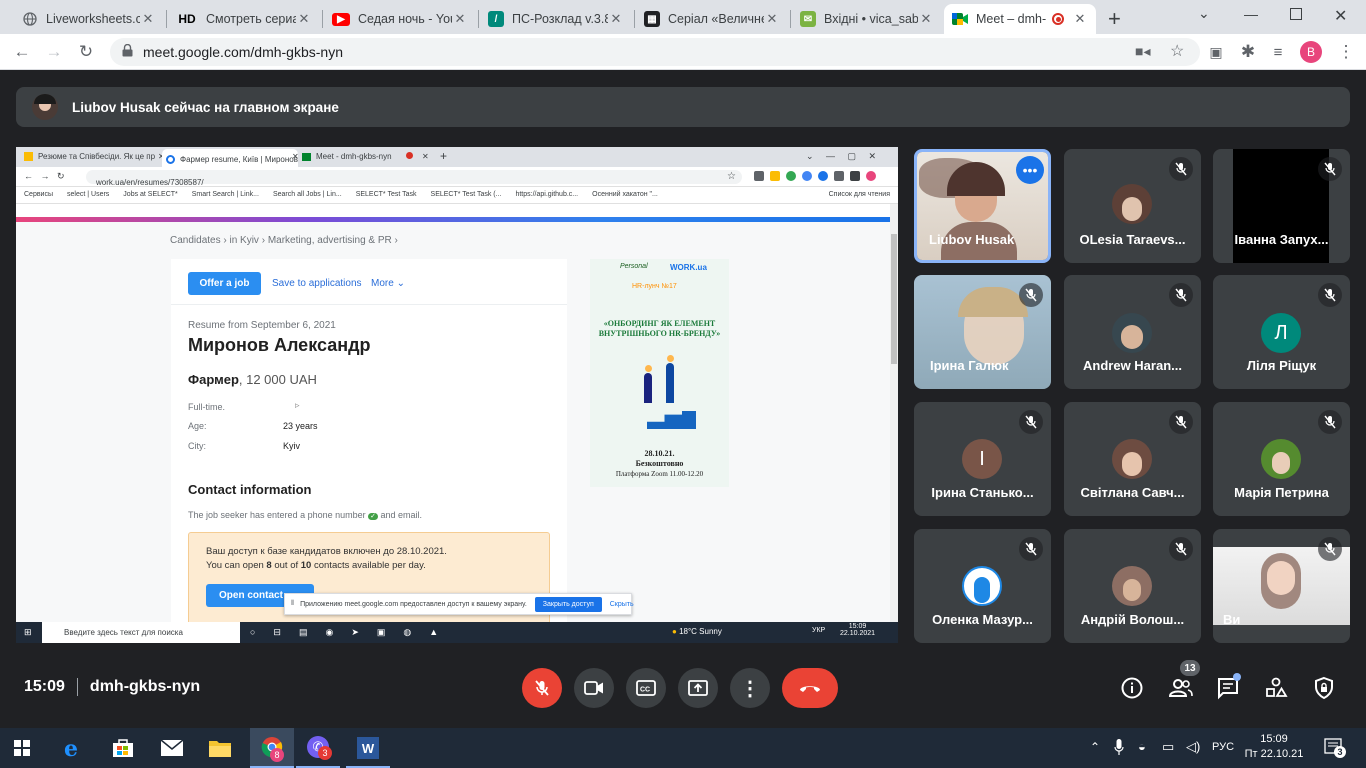 Image resolution: width=1366 pixels, height=768 pixels. I want to click on avatar: І, so click(982, 459).